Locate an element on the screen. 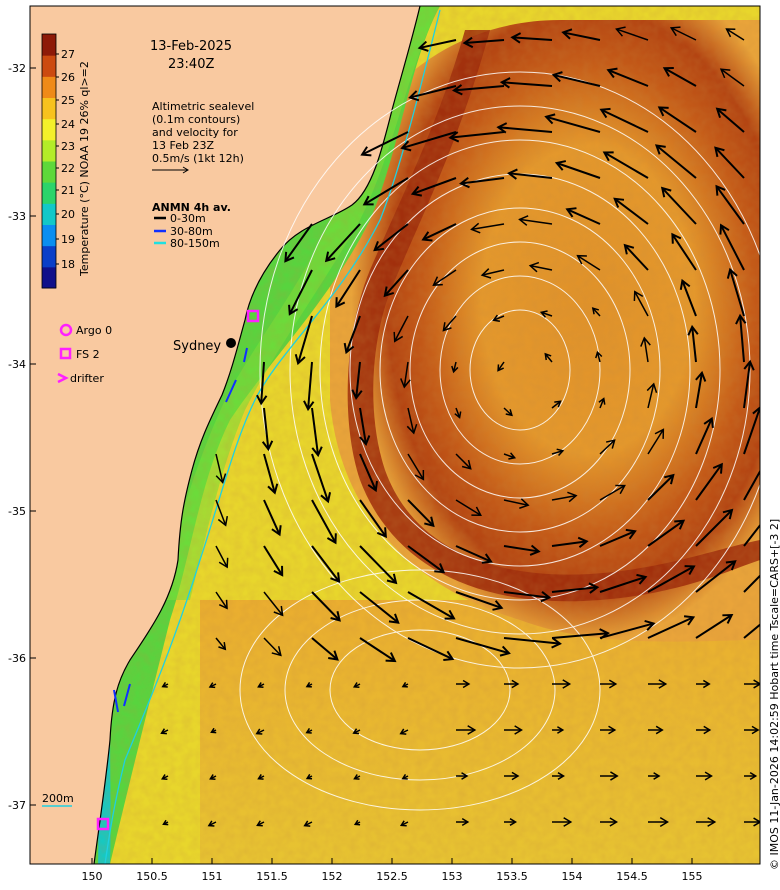  lon-tick-label: 153 is located at coordinates (452, 876).